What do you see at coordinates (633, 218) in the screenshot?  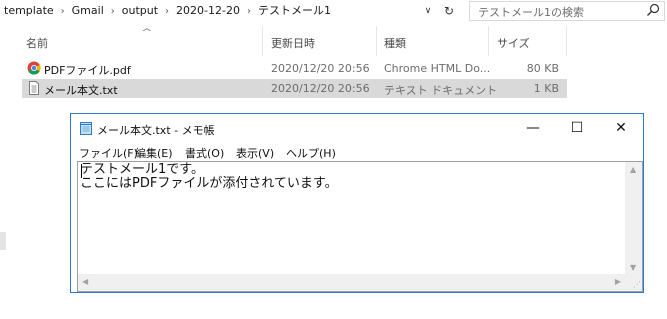 I see `vertical-scrollbar: ▲ ▼` at bounding box center [633, 218].